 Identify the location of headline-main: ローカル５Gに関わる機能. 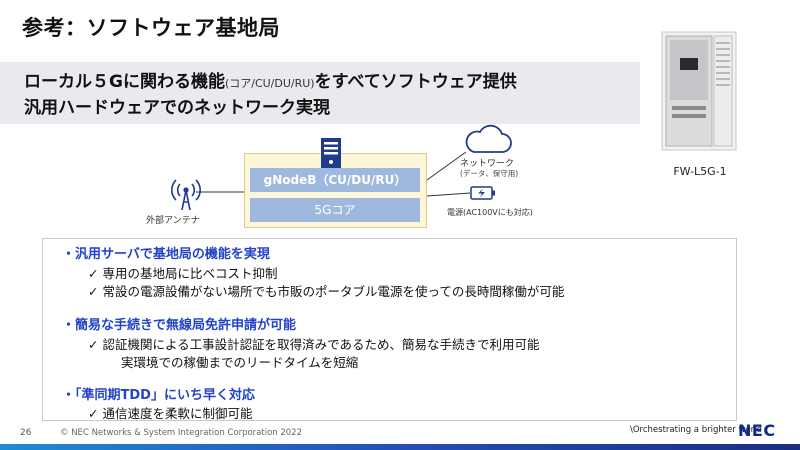
(124, 82).